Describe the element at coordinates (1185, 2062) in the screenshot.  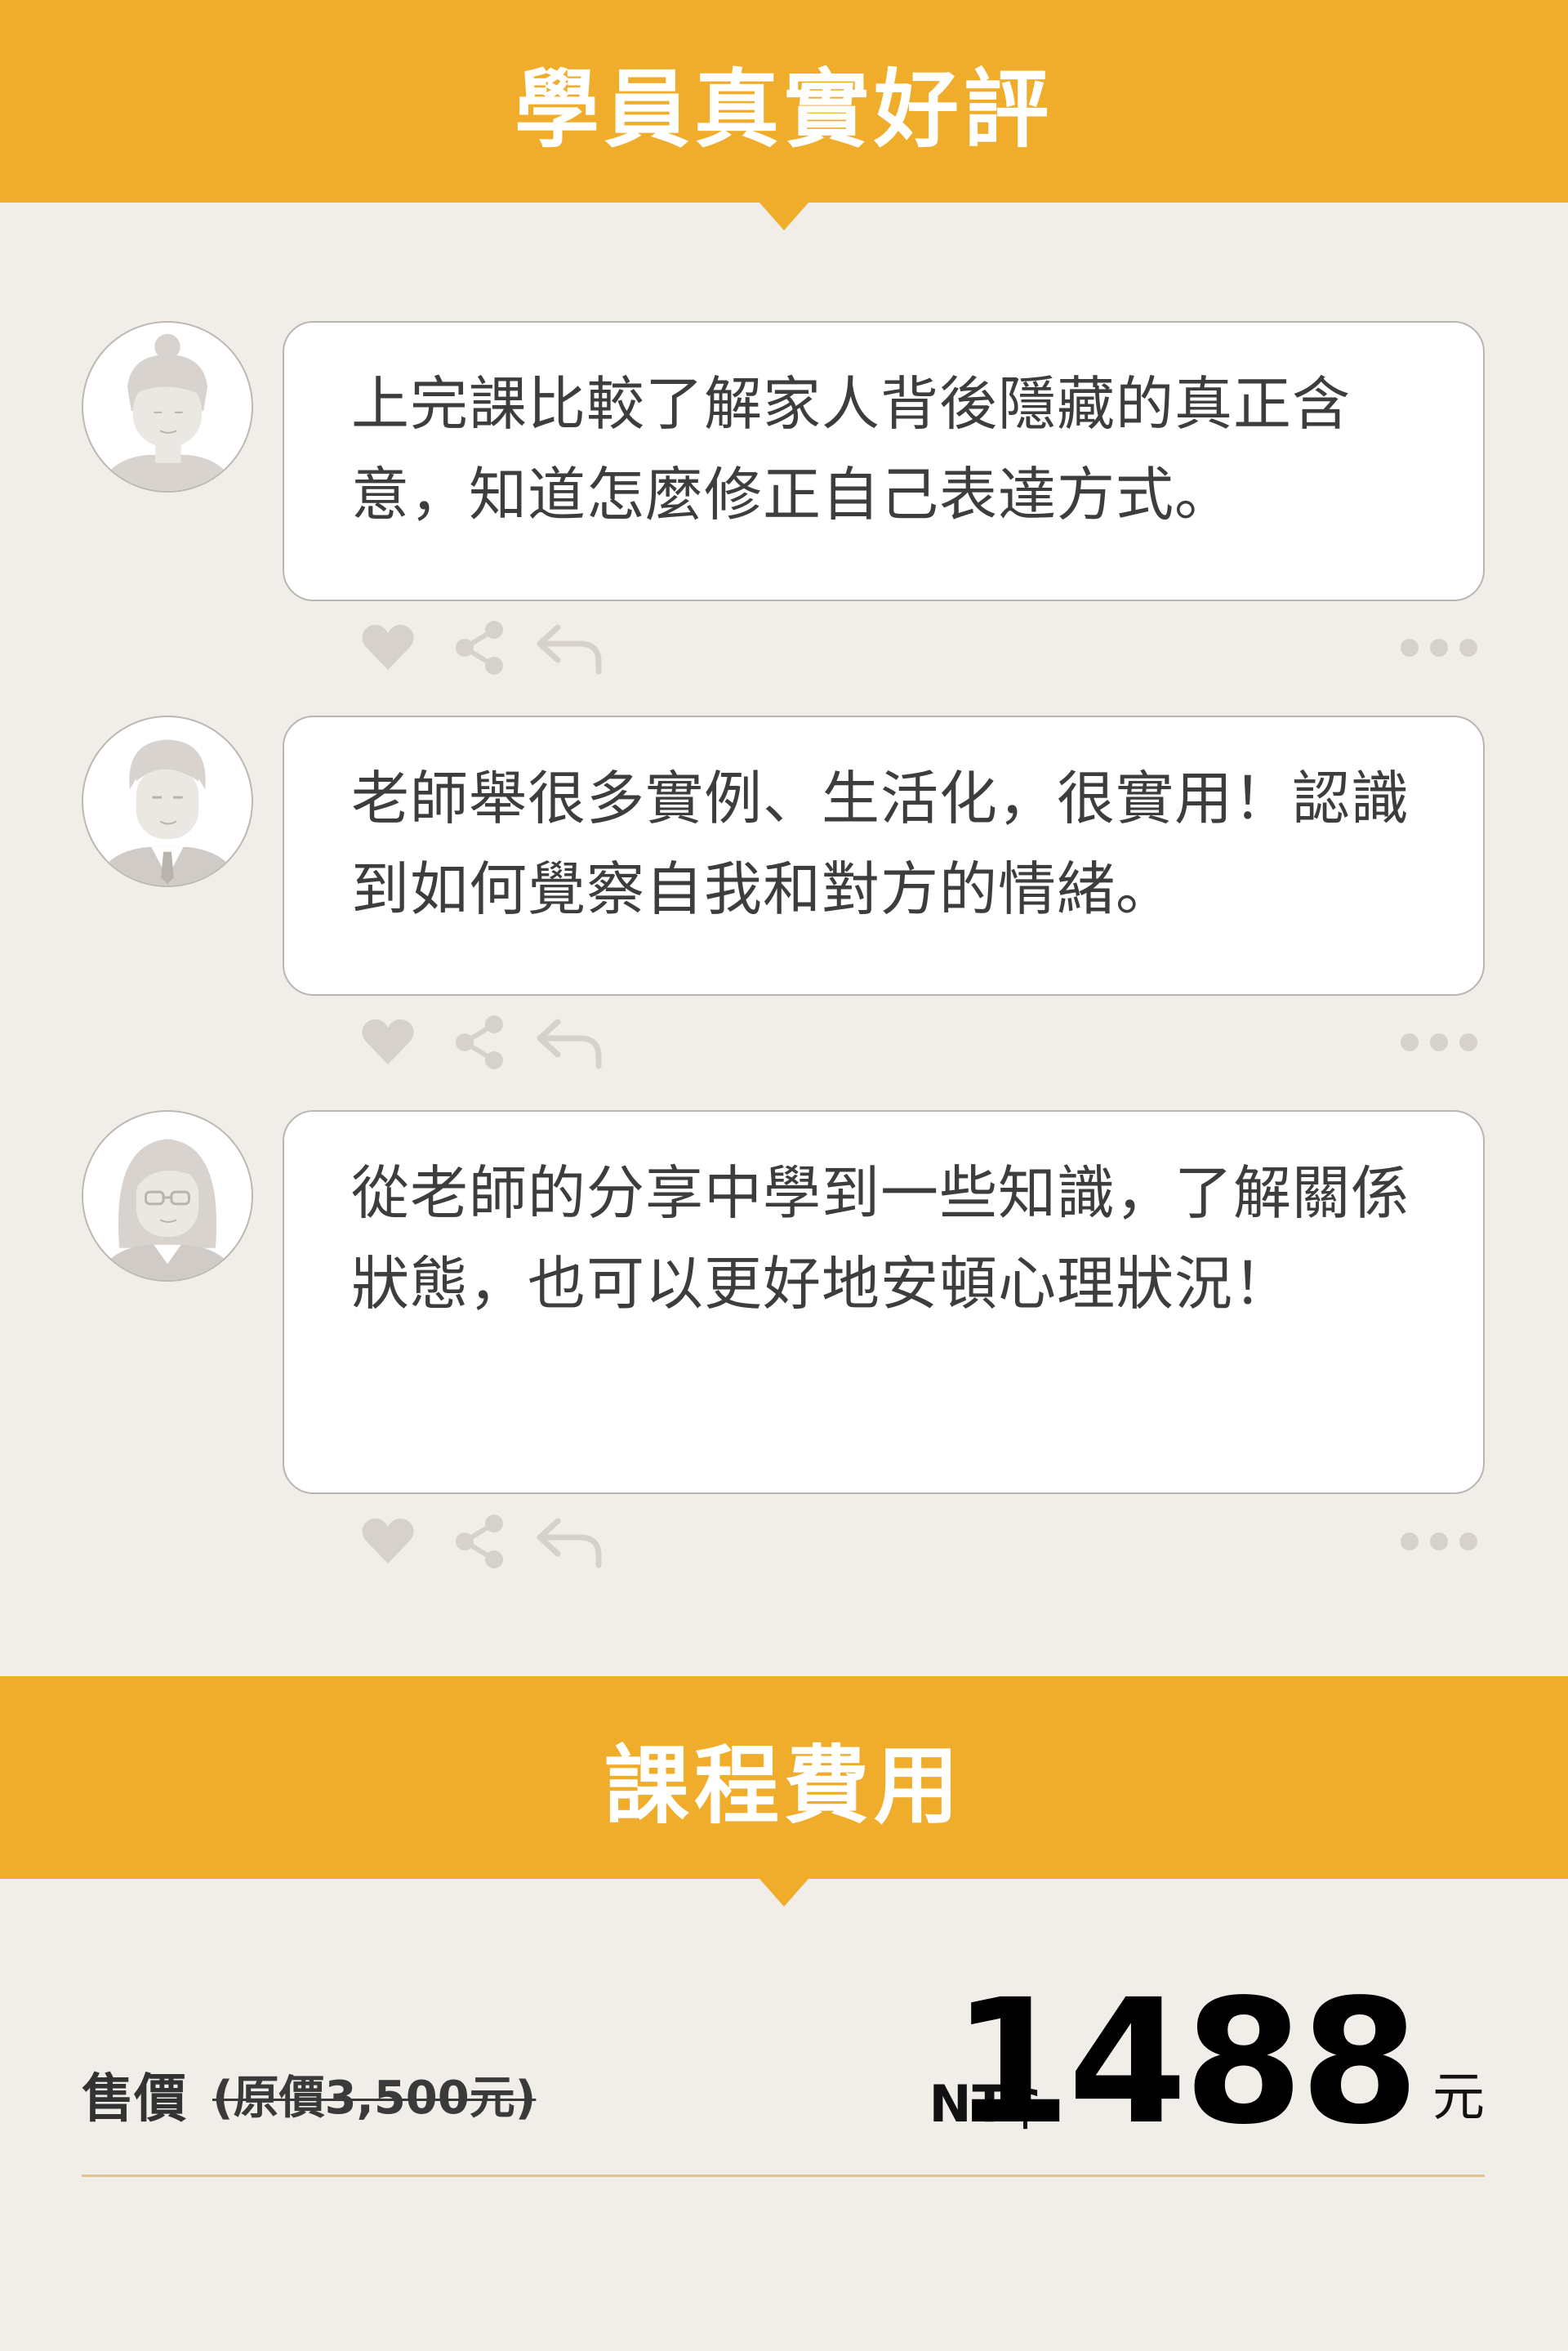
I see `price-amount: 1488` at that location.